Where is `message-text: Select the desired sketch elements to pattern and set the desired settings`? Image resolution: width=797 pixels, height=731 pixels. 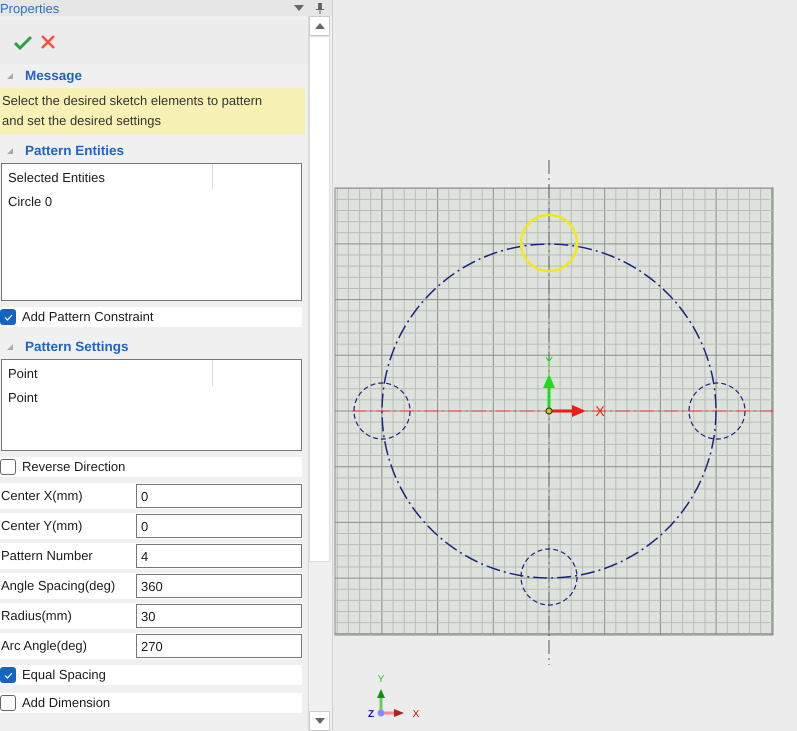
message-text: Select the desired sketch elements to pattern and set the desired settings is located at coordinates (152, 111).